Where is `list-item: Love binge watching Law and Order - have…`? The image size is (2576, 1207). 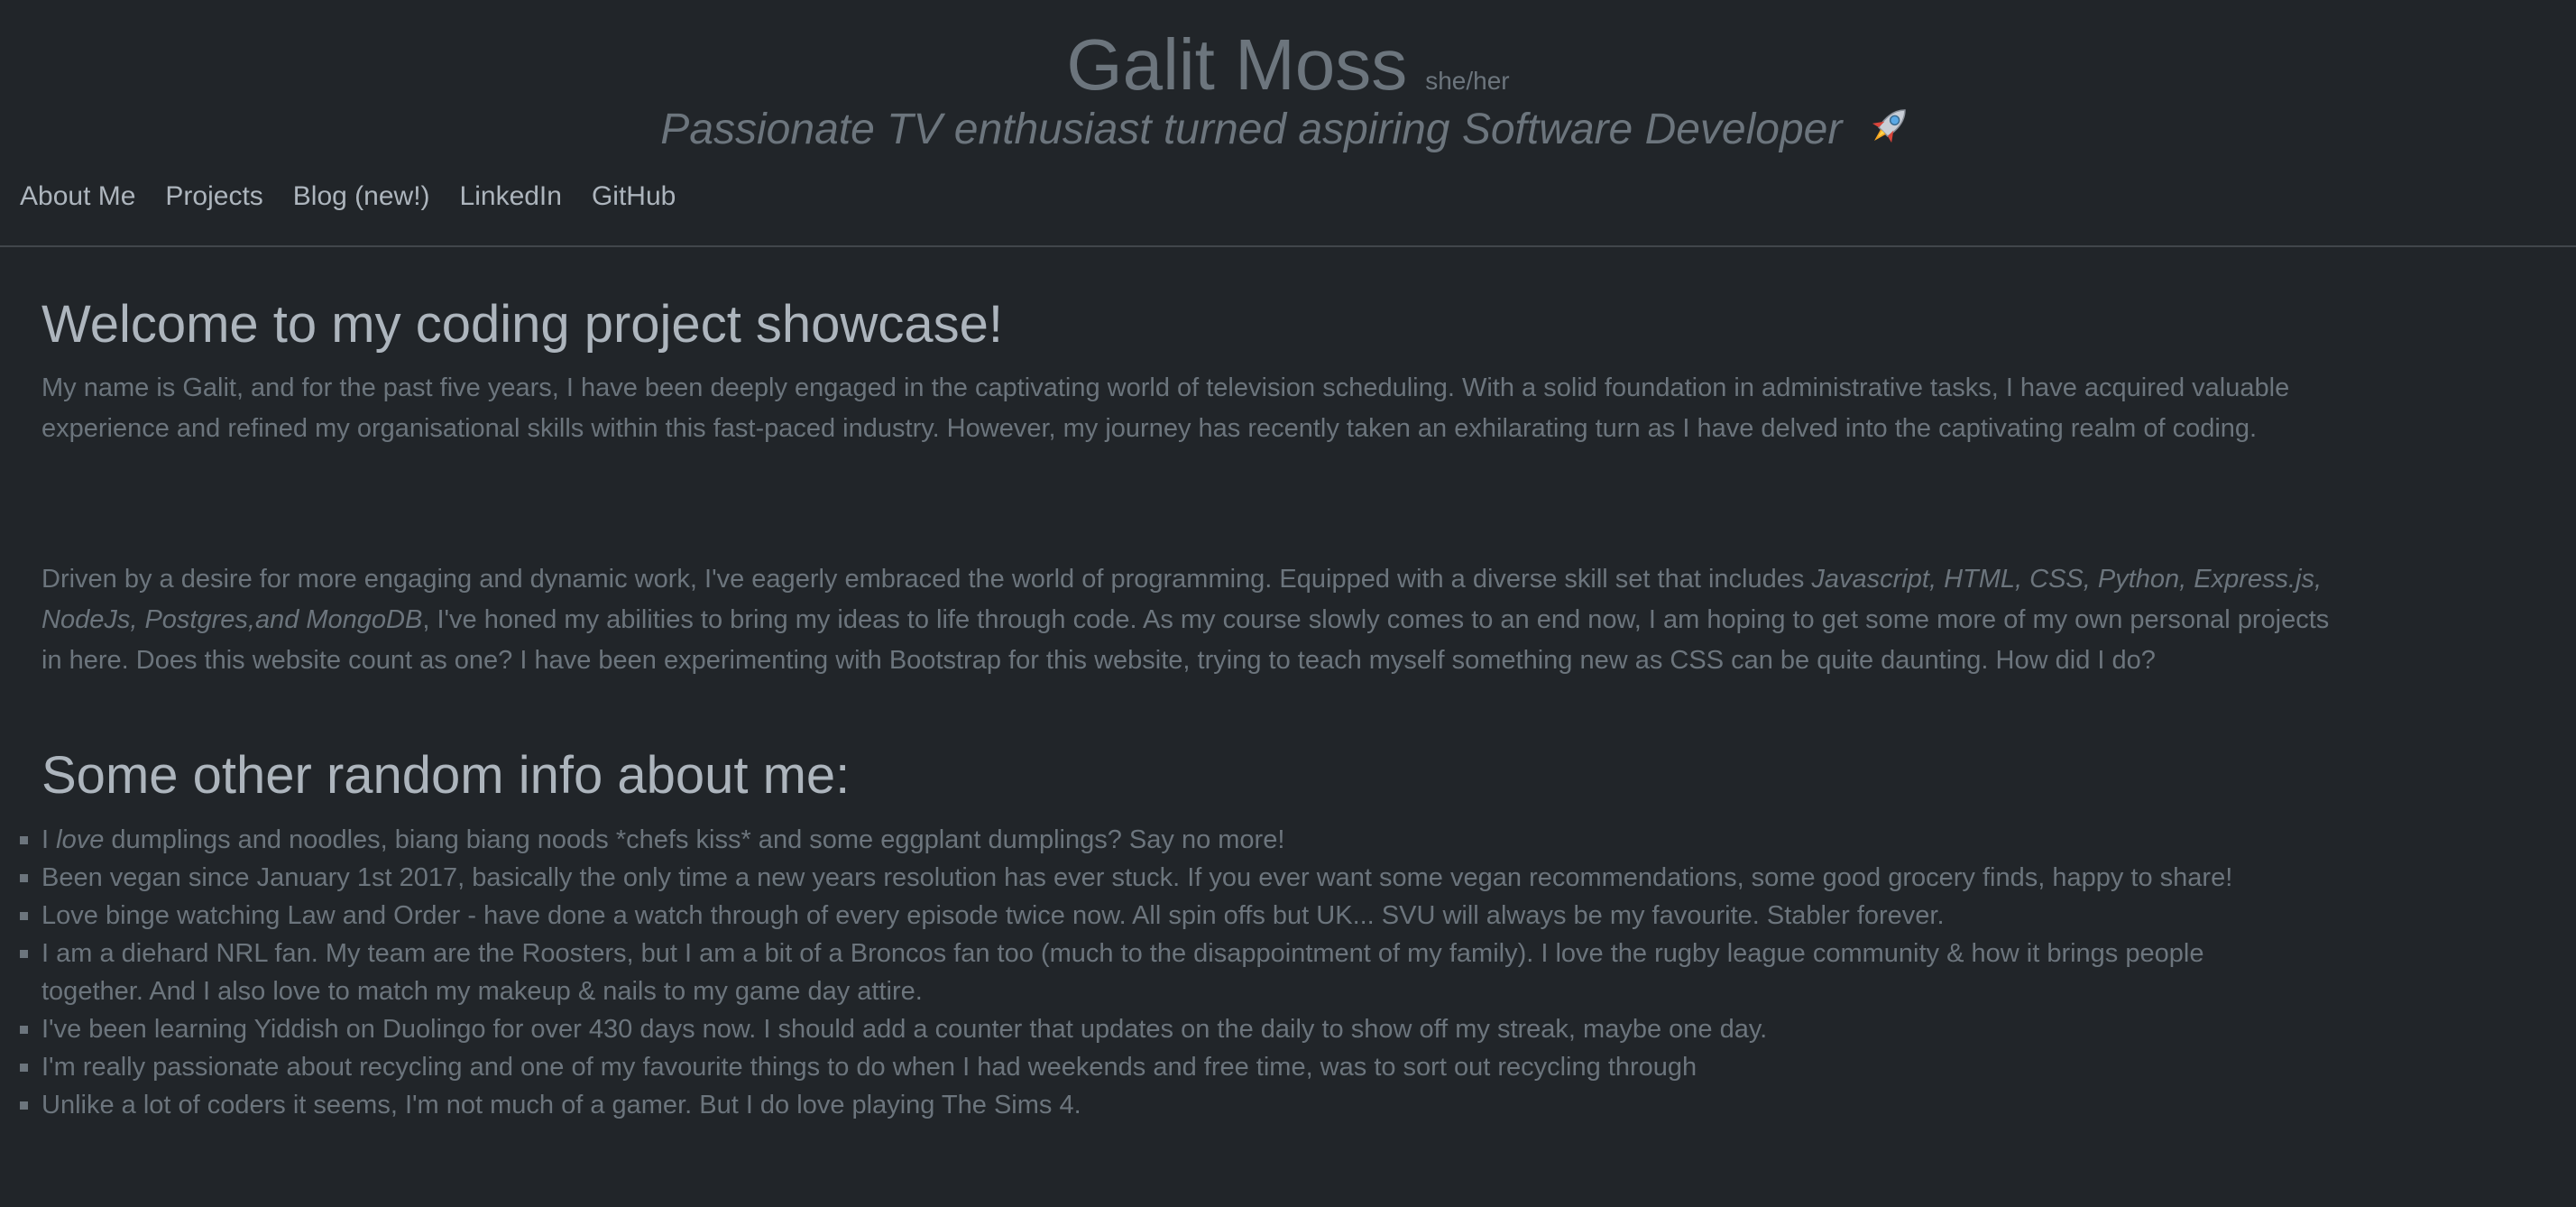 list-item: Love binge watching Law and Order - have… is located at coordinates (1288, 916).